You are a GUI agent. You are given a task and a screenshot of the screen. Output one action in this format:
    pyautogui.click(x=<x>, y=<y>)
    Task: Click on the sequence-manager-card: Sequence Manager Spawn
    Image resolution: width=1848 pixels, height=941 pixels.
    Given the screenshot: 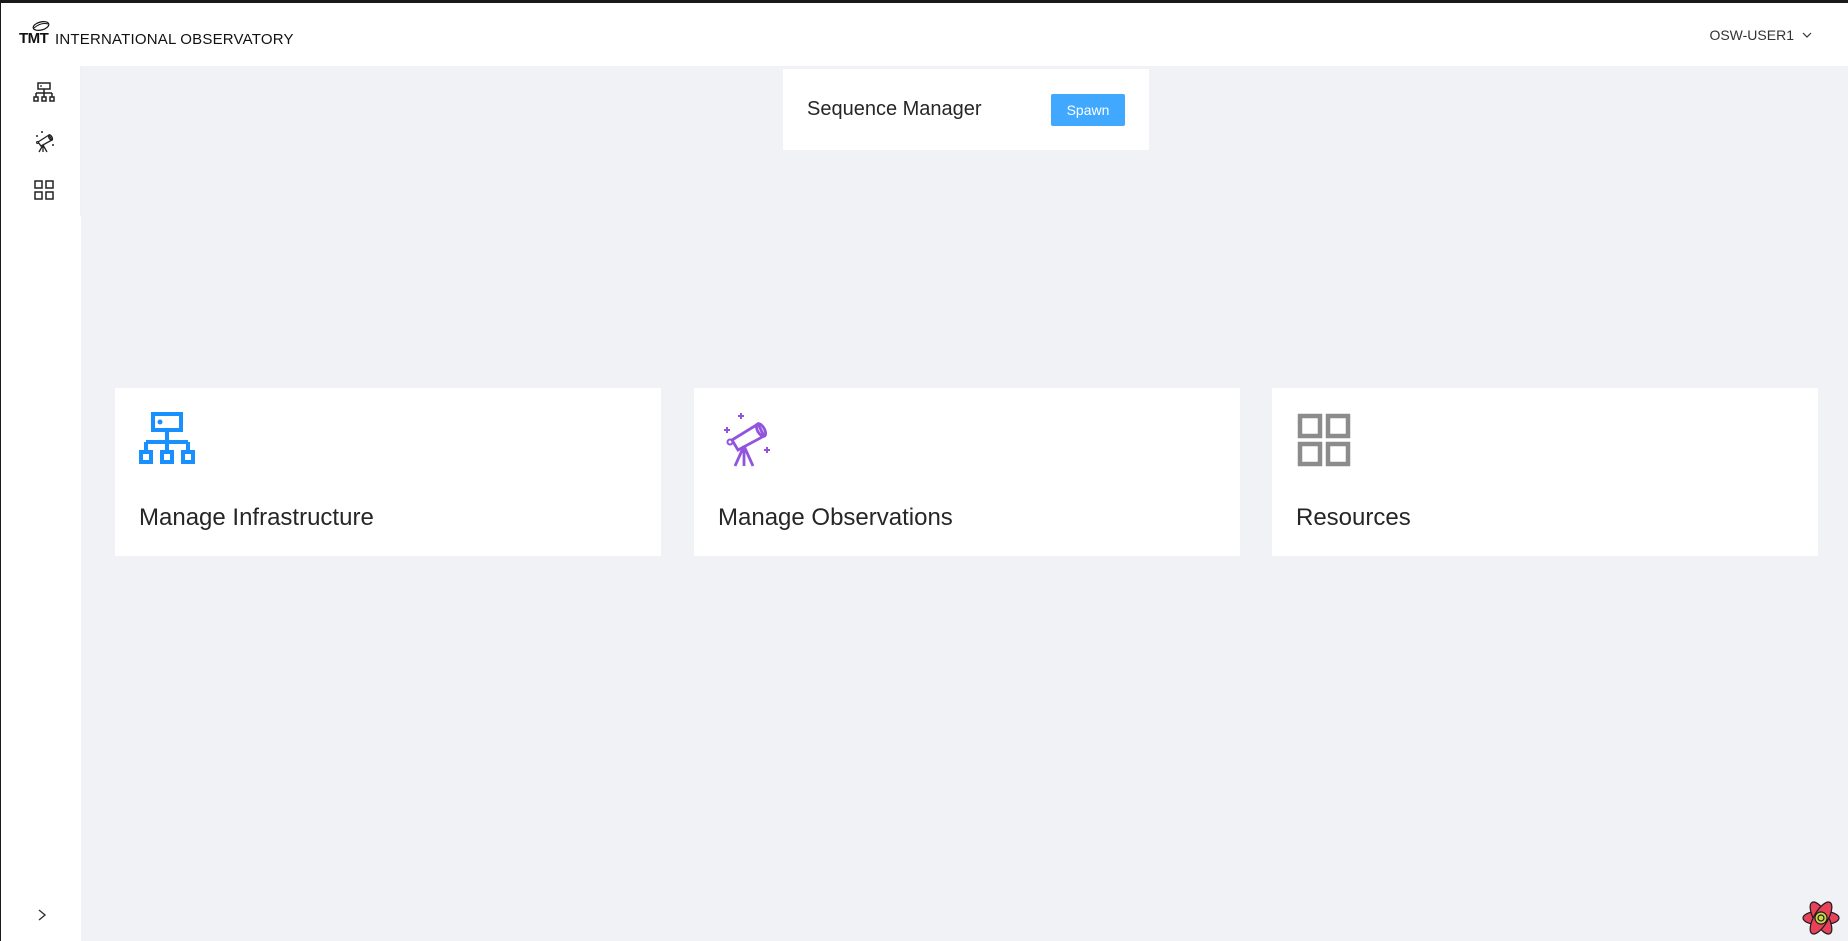 What is the action you would take?
    pyautogui.click(x=966, y=109)
    